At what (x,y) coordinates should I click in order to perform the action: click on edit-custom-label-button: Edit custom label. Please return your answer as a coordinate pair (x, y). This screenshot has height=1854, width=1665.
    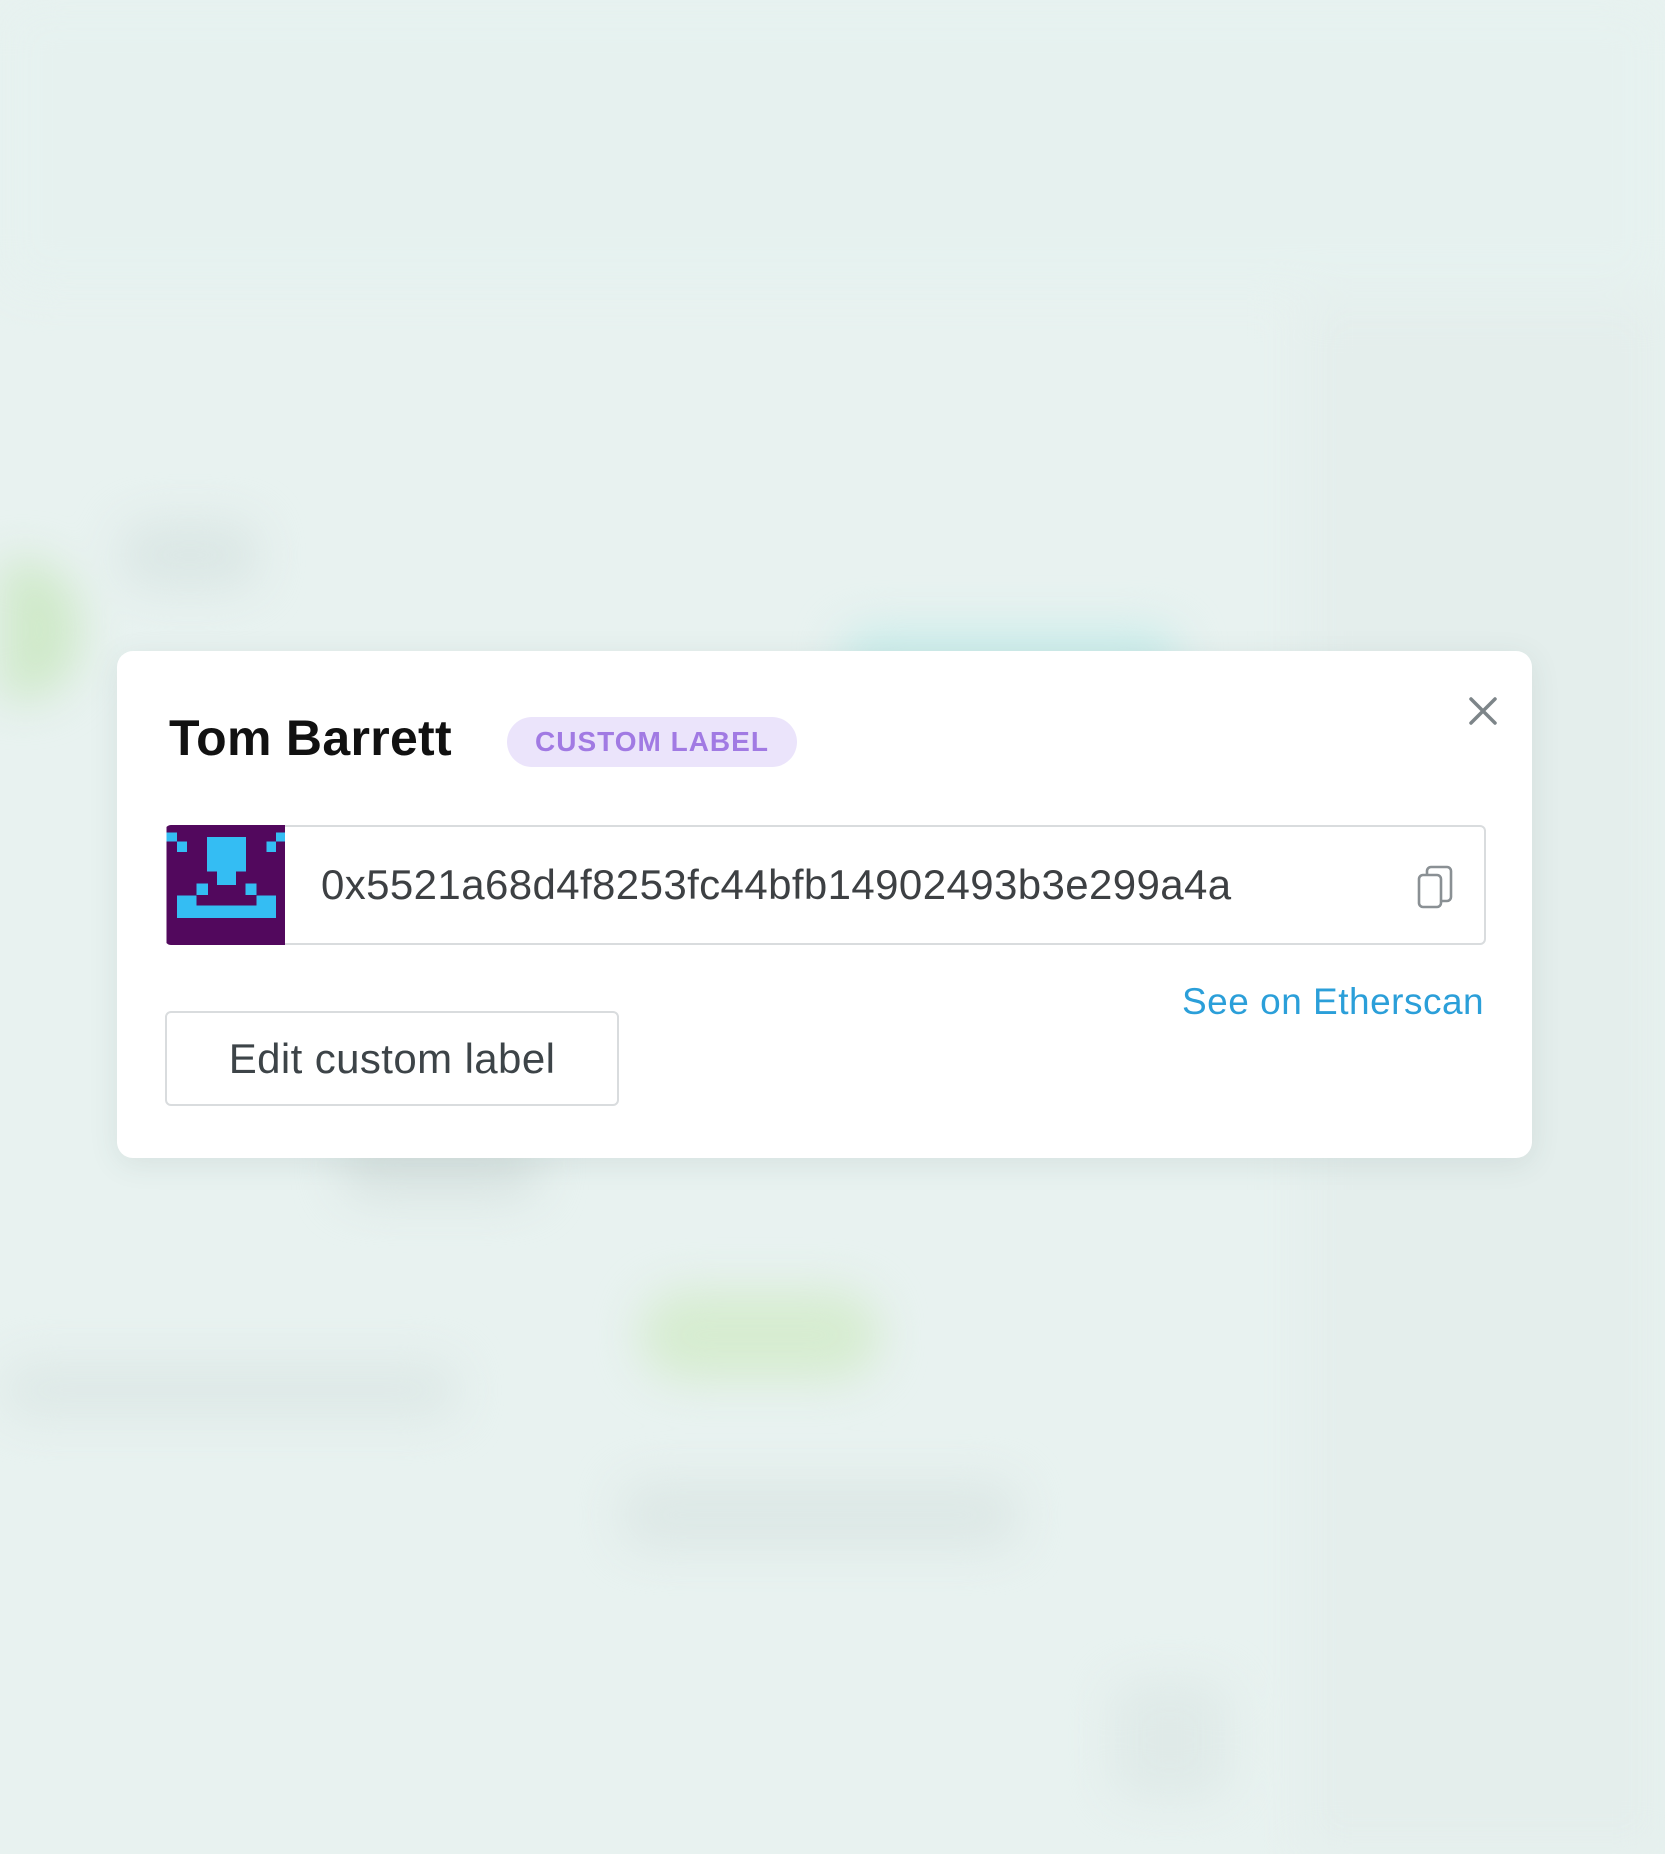
    Looking at the image, I should click on (392, 1058).